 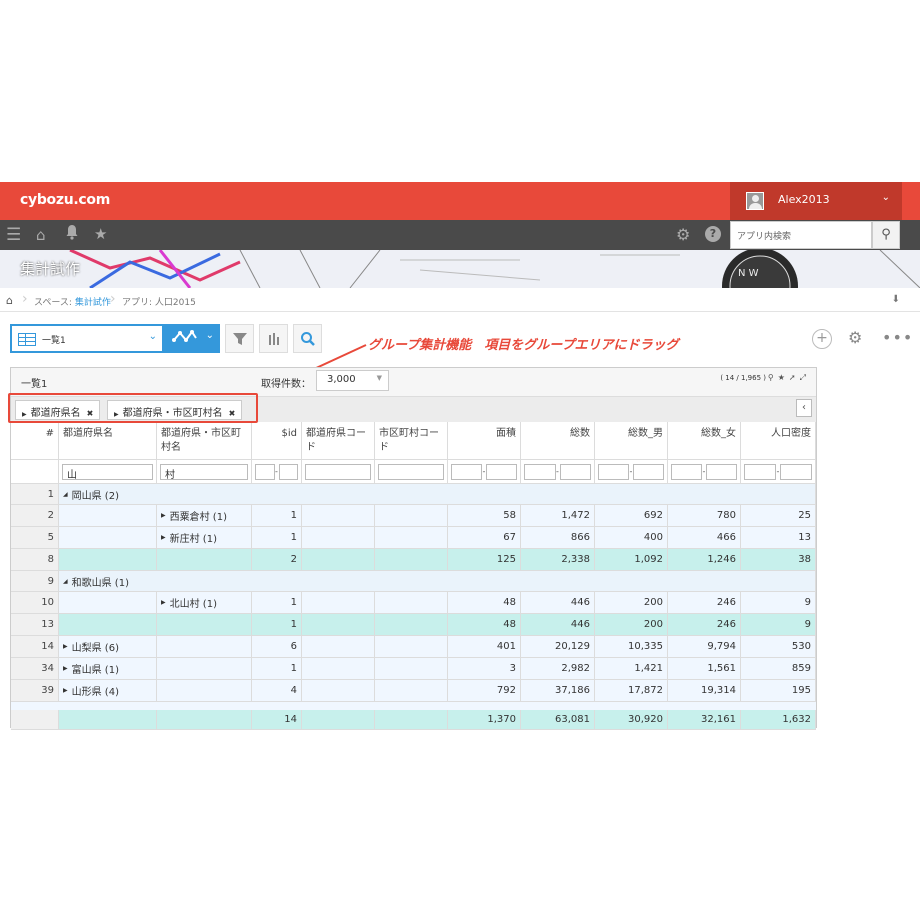 I want to click on column-header: $id, so click(x=277, y=441).